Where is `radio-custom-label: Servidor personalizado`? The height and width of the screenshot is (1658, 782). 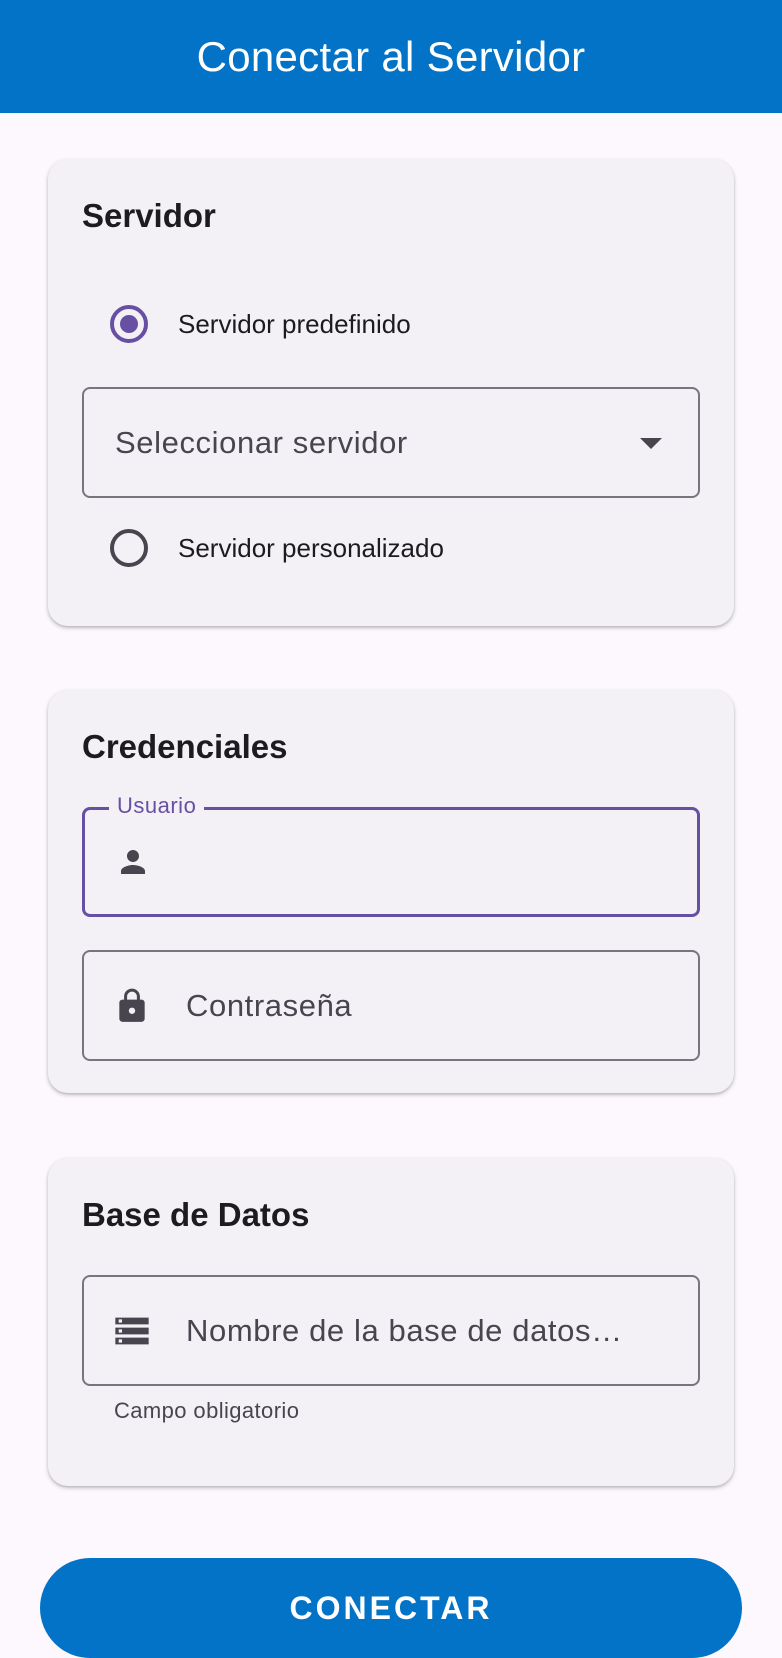 radio-custom-label: Servidor personalizado is located at coordinates (311, 547).